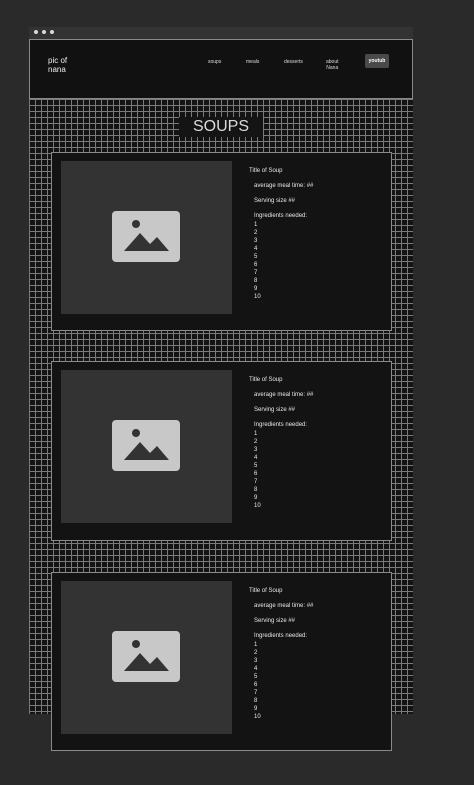 The width and height of the screenshot is (474, 785). What do you see at coordinates (57, 69) in the screenshot?
I see `logo-line: nana` at bounding box center [57, 69].